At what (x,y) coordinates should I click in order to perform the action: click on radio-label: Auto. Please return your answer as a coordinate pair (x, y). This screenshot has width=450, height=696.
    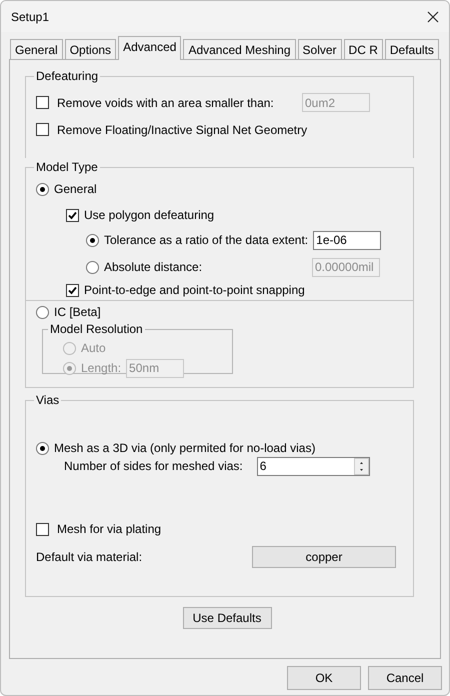
    Looking at the image, I should click on (93, 348).